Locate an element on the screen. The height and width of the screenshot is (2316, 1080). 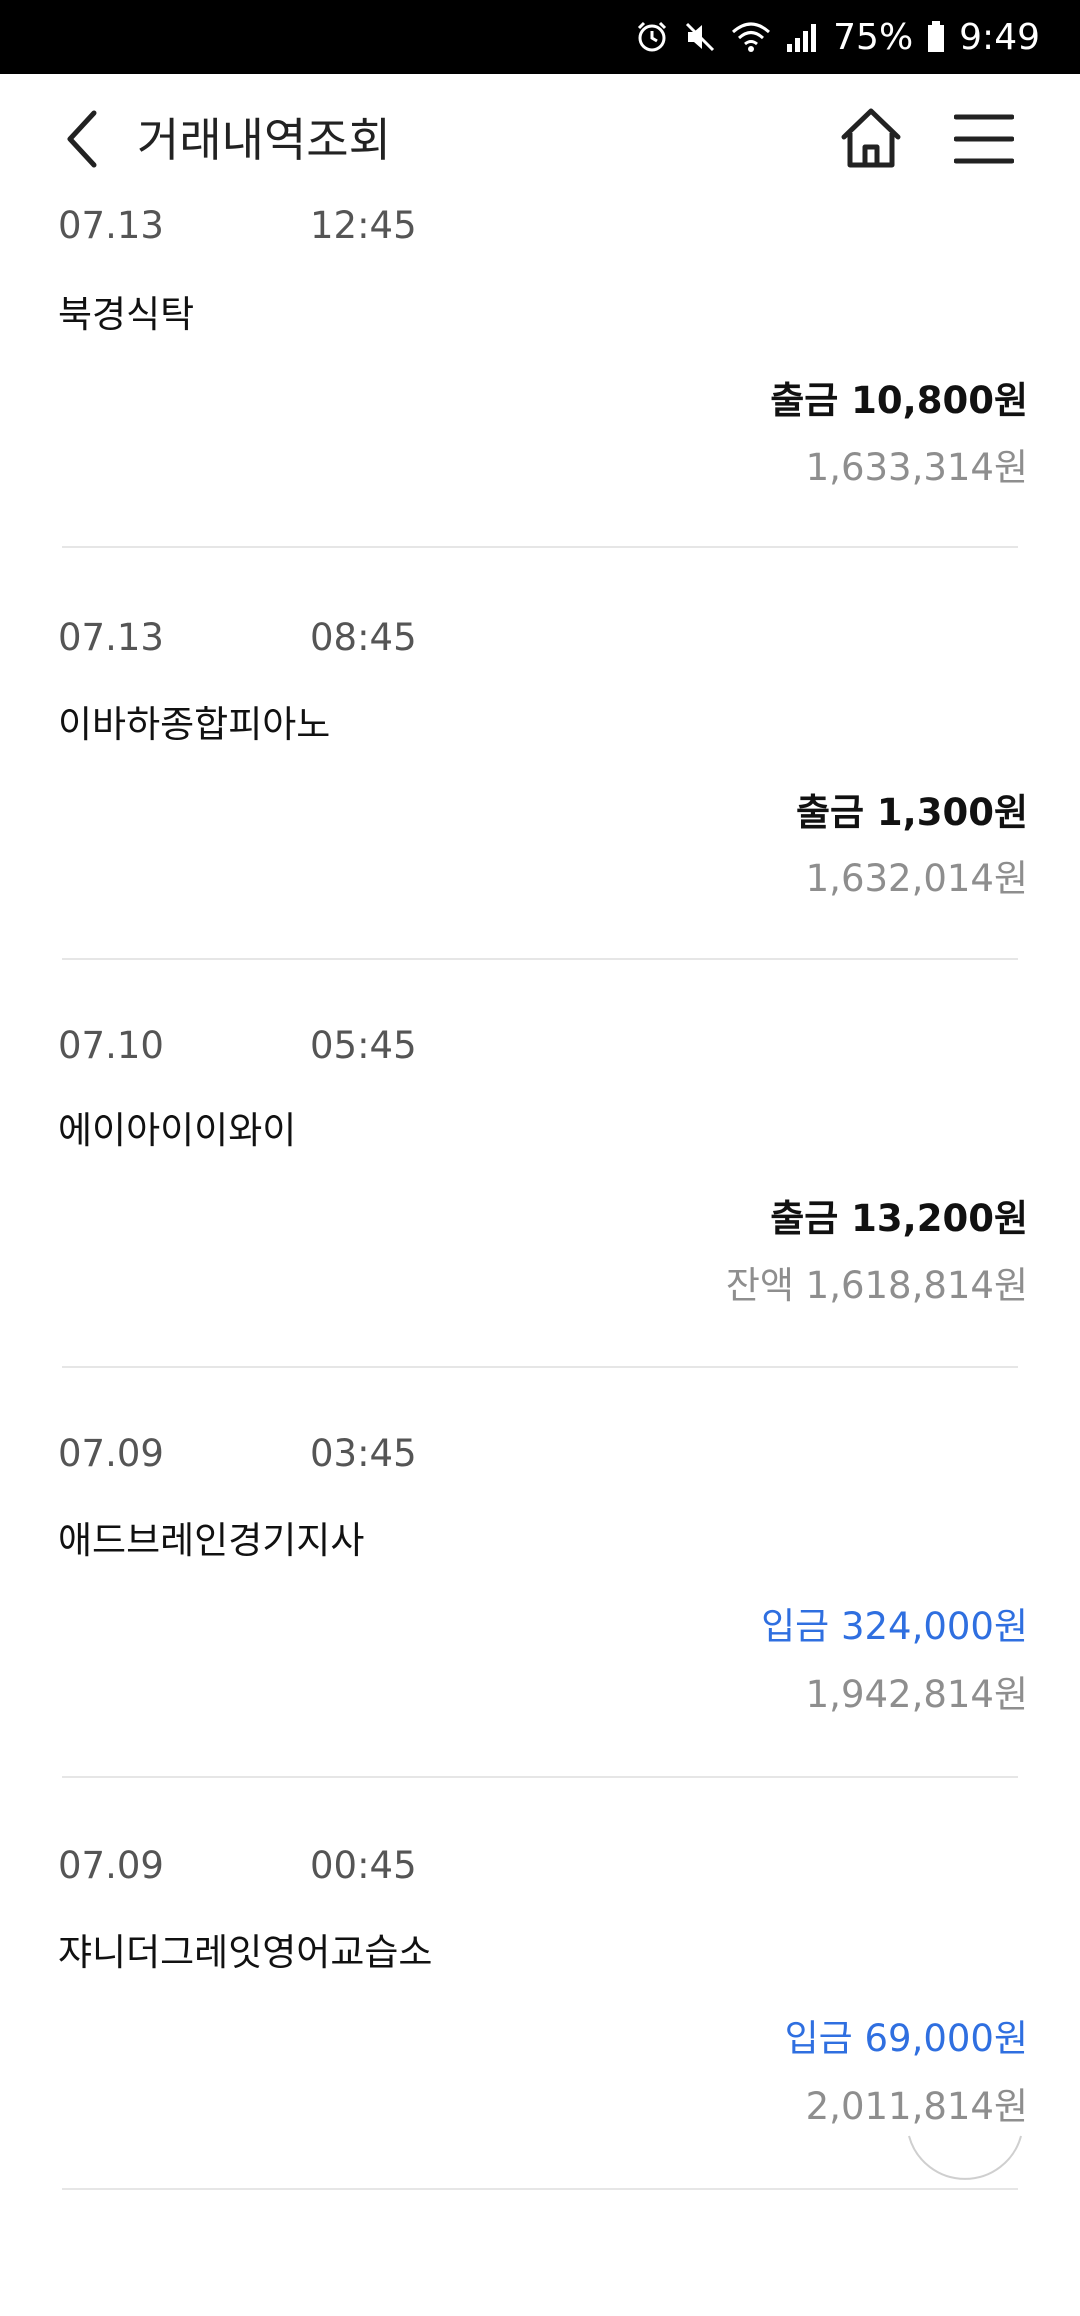
wifi-icon is located at coordinates (751, 37).